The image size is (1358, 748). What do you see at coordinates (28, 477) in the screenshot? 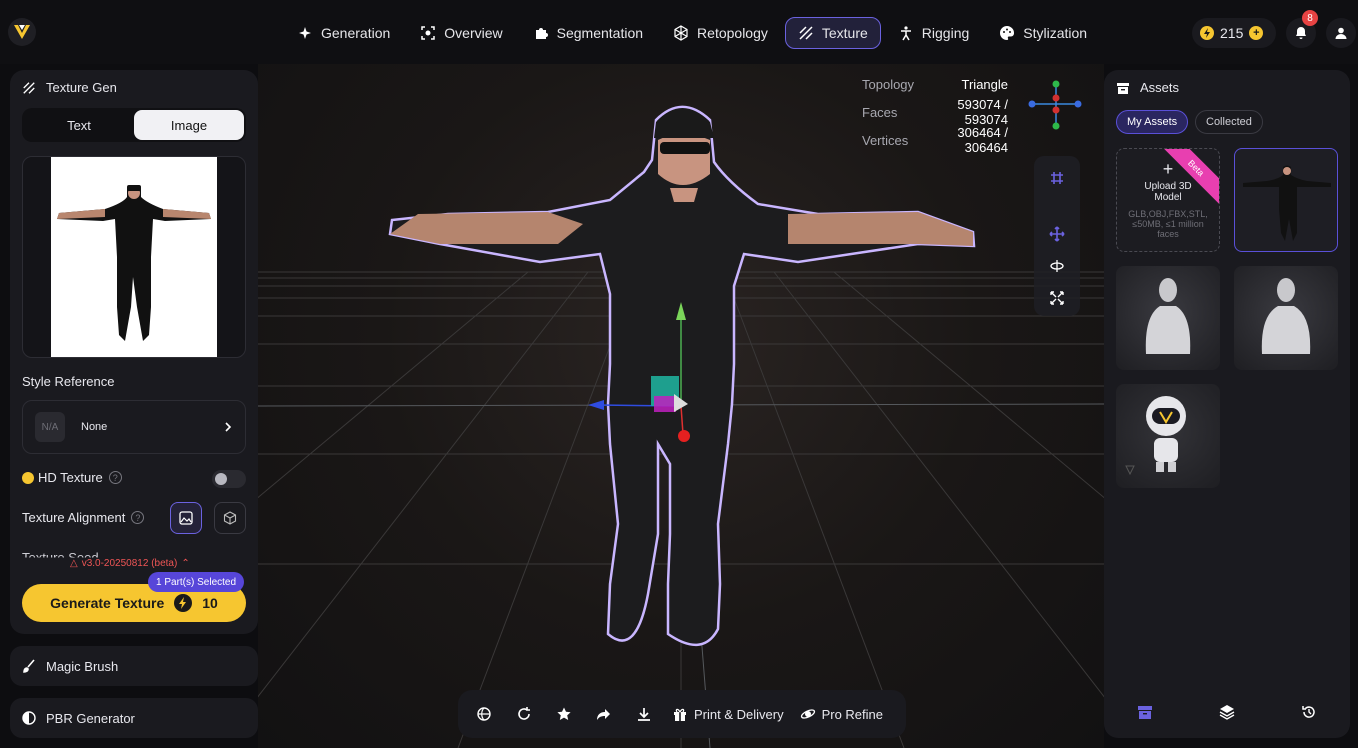
I see `premium-coin-icon` at bounding box center [28, 477].